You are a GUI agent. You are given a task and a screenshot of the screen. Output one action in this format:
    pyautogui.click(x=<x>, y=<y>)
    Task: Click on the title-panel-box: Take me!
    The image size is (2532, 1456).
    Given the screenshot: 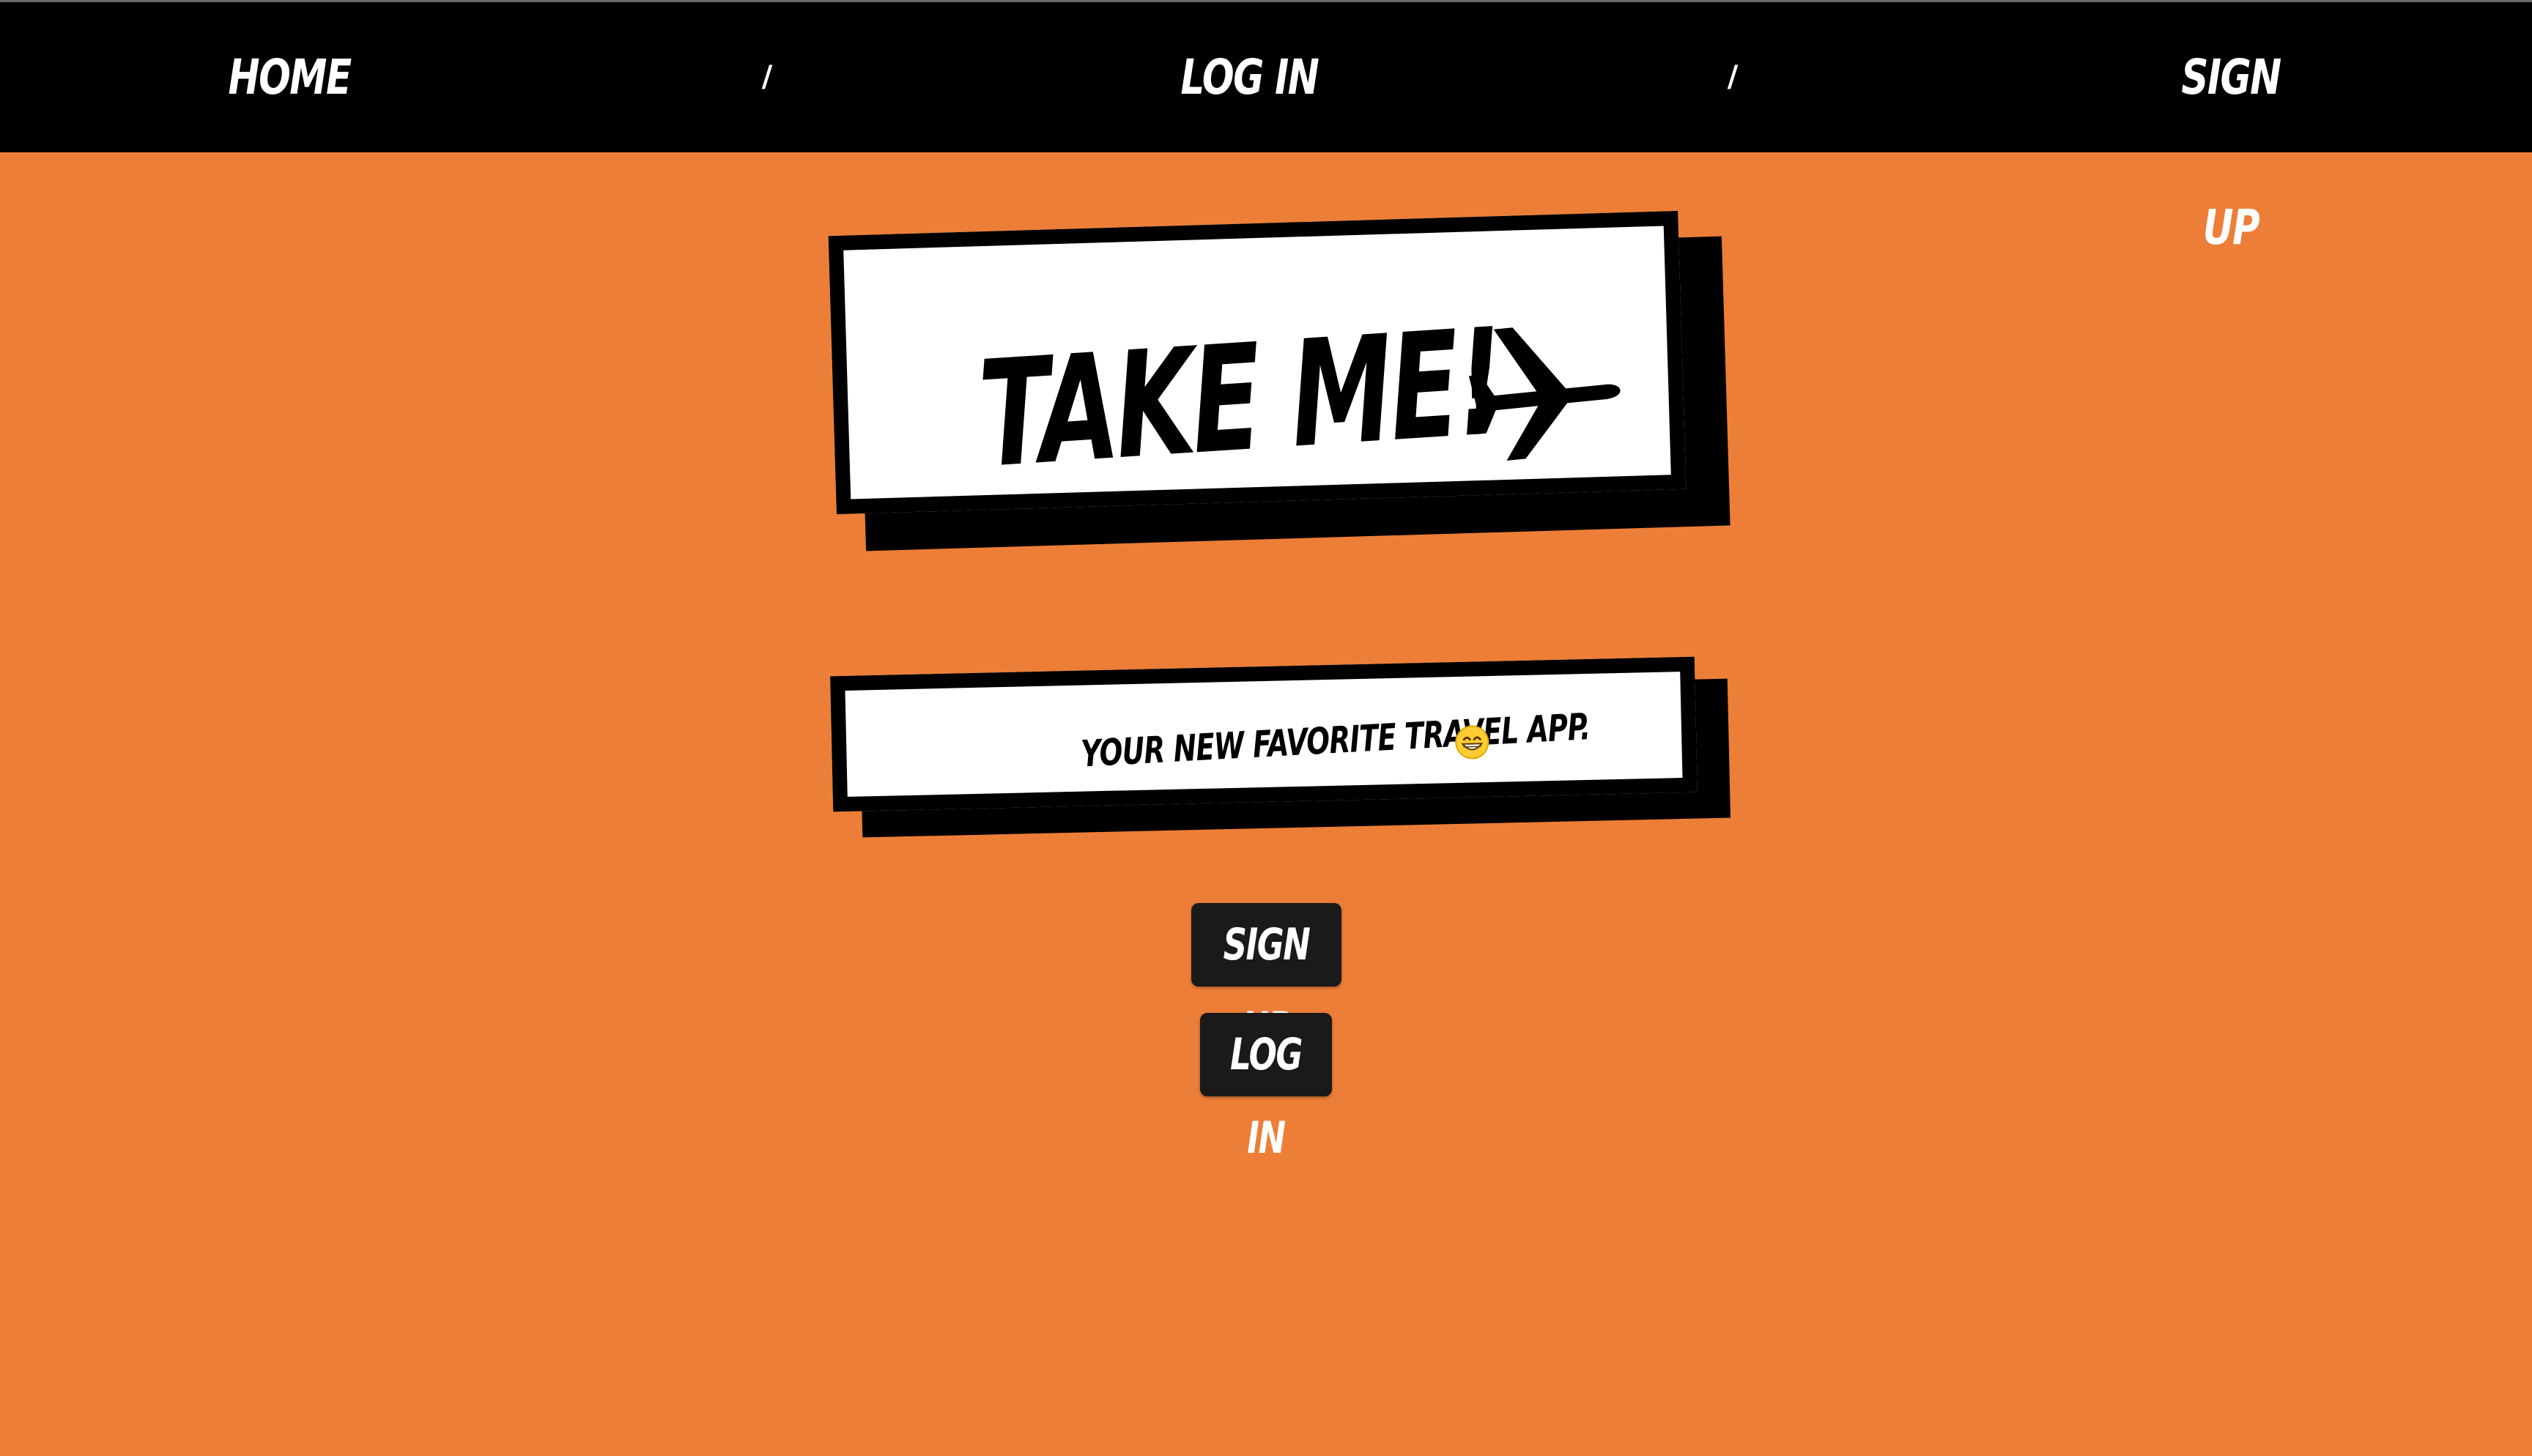 What is the action you would take?
    pyautogui.click(x=1257, y=362)
    